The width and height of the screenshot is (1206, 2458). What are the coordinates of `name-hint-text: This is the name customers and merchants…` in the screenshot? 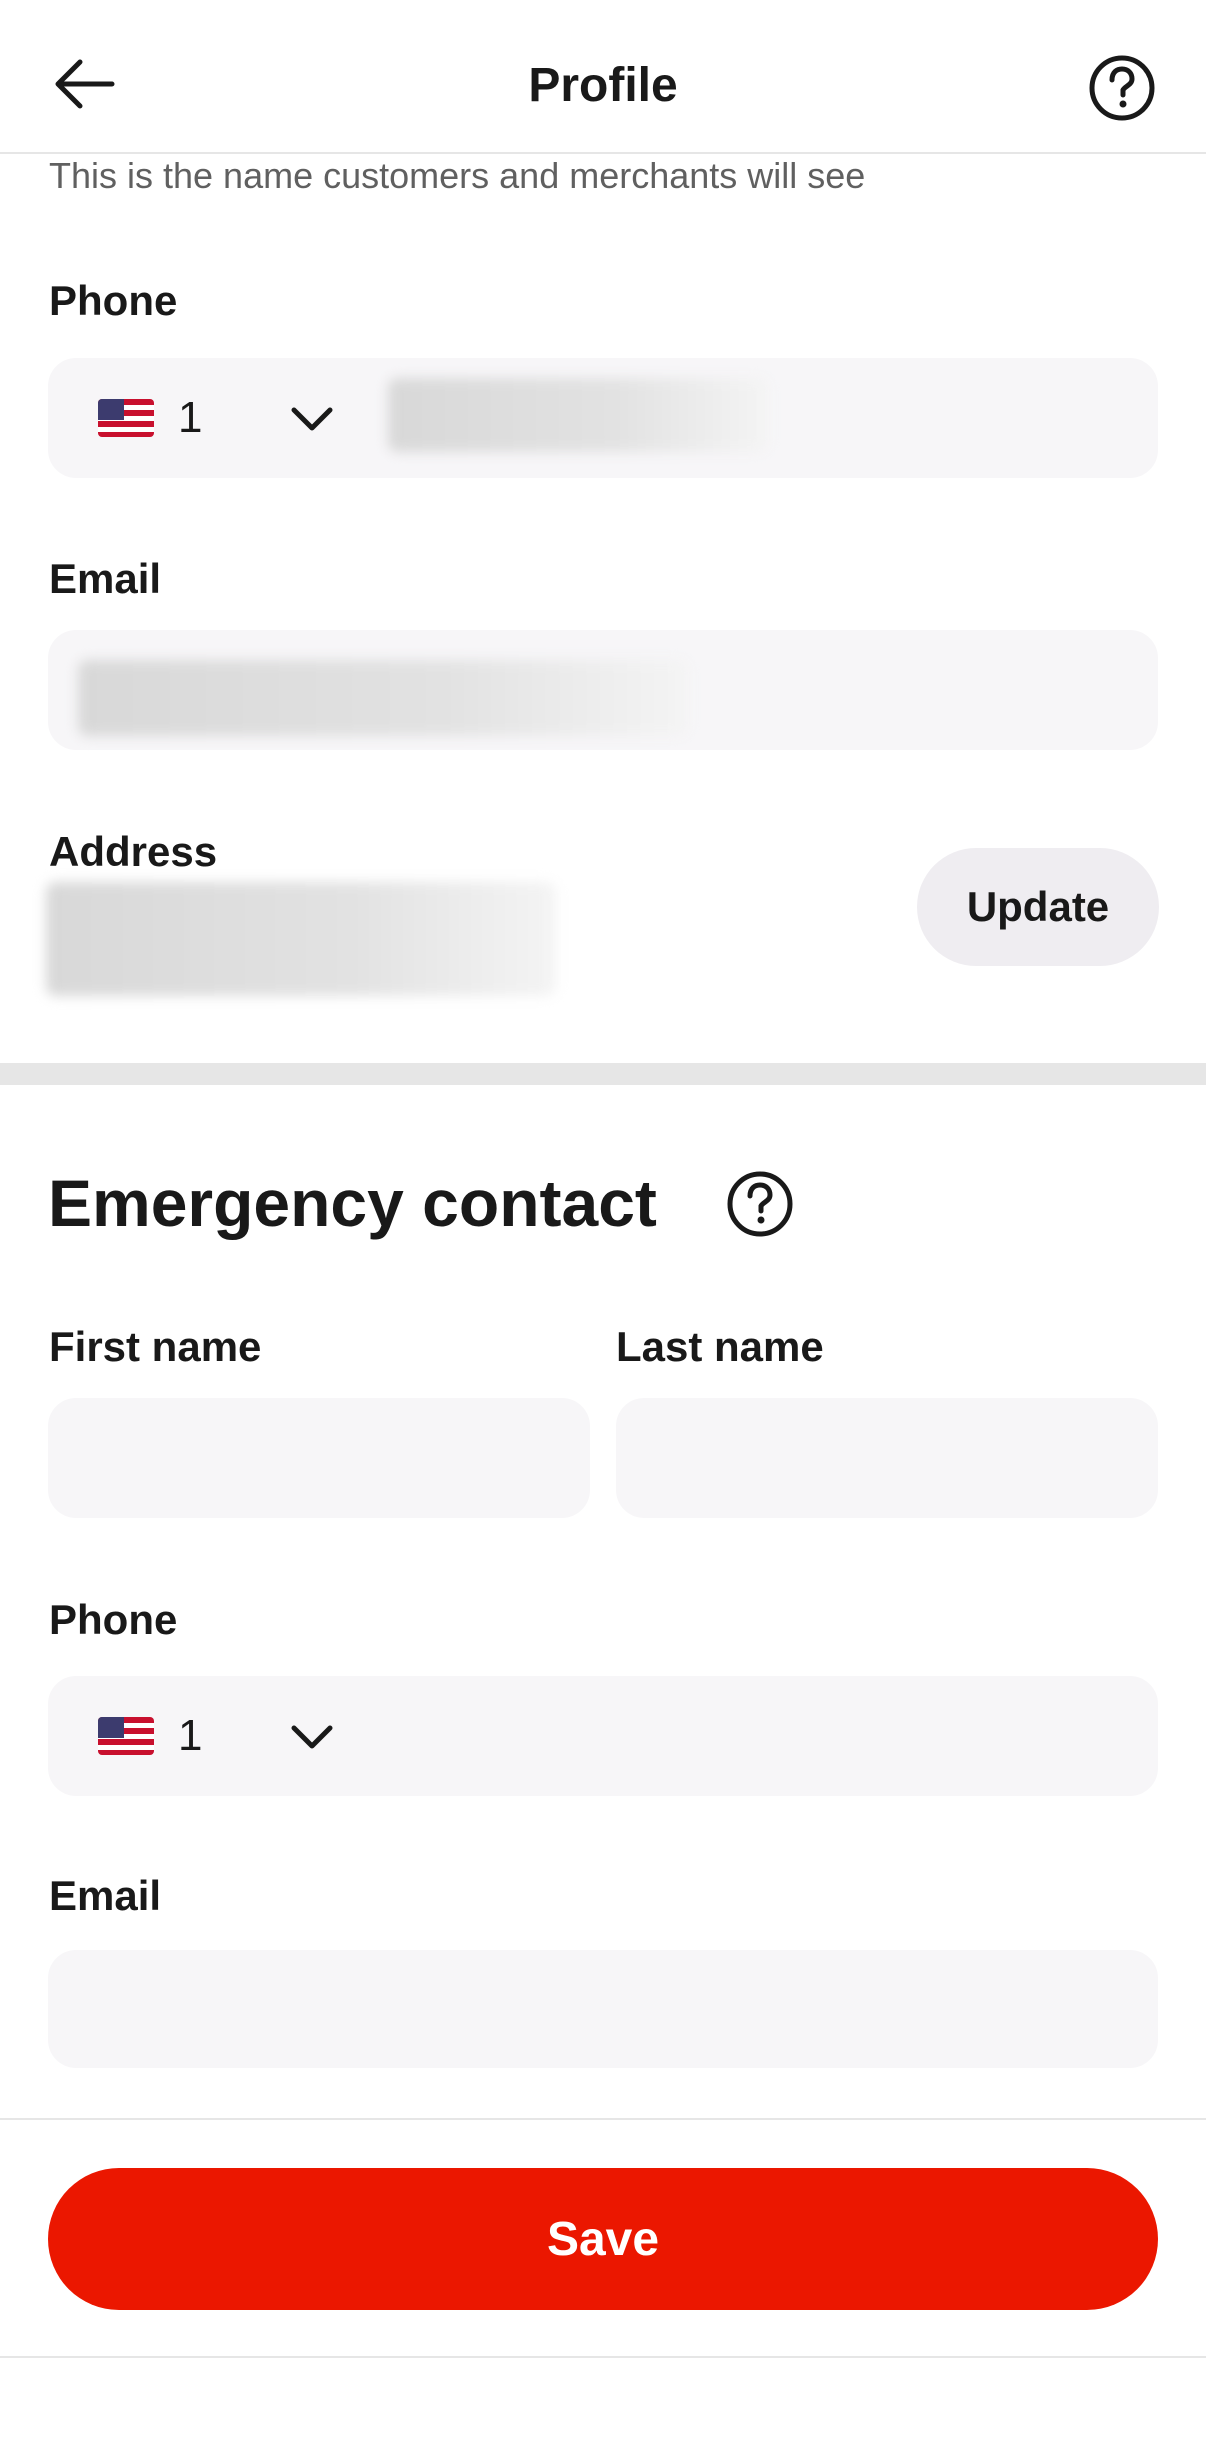 It's located at (457, 175).